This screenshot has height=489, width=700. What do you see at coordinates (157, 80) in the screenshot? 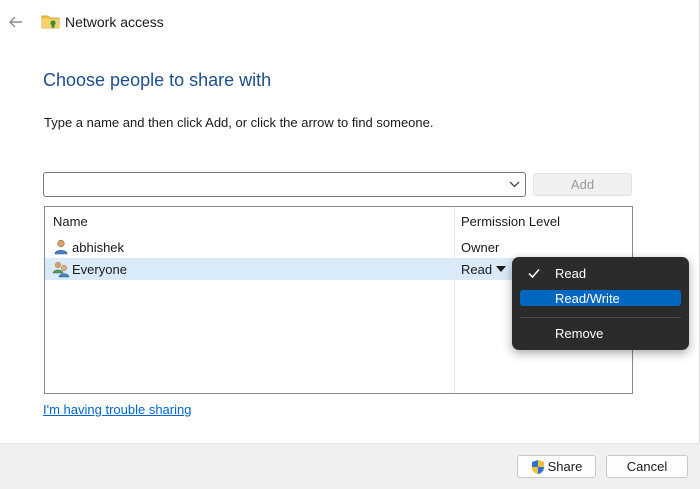
I see `page-heading: Choose people to share with` at bounding box center [157, 80].